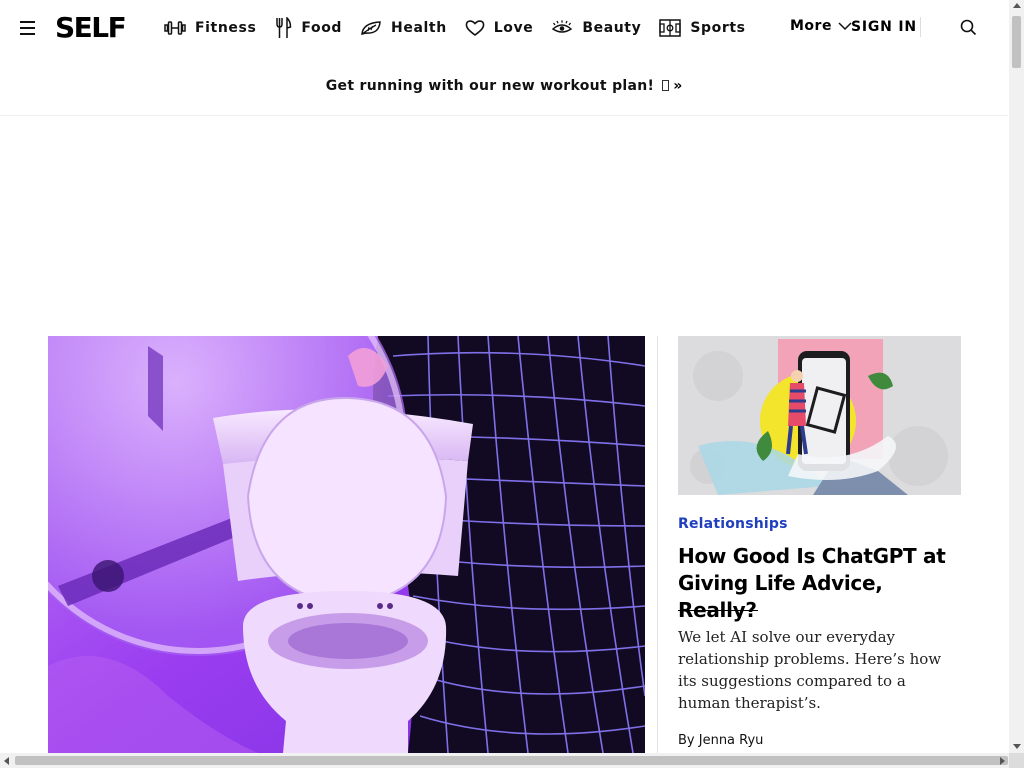 This screenshot has height=768, width=1024. Describe the element at coordinates (733, 524) in the screenshot. I see `article-category-link: Relationships` at that location.